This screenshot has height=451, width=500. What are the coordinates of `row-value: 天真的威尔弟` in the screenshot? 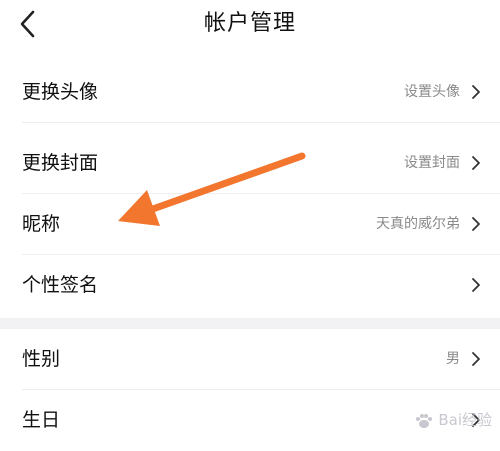 It's located at (418, 224).